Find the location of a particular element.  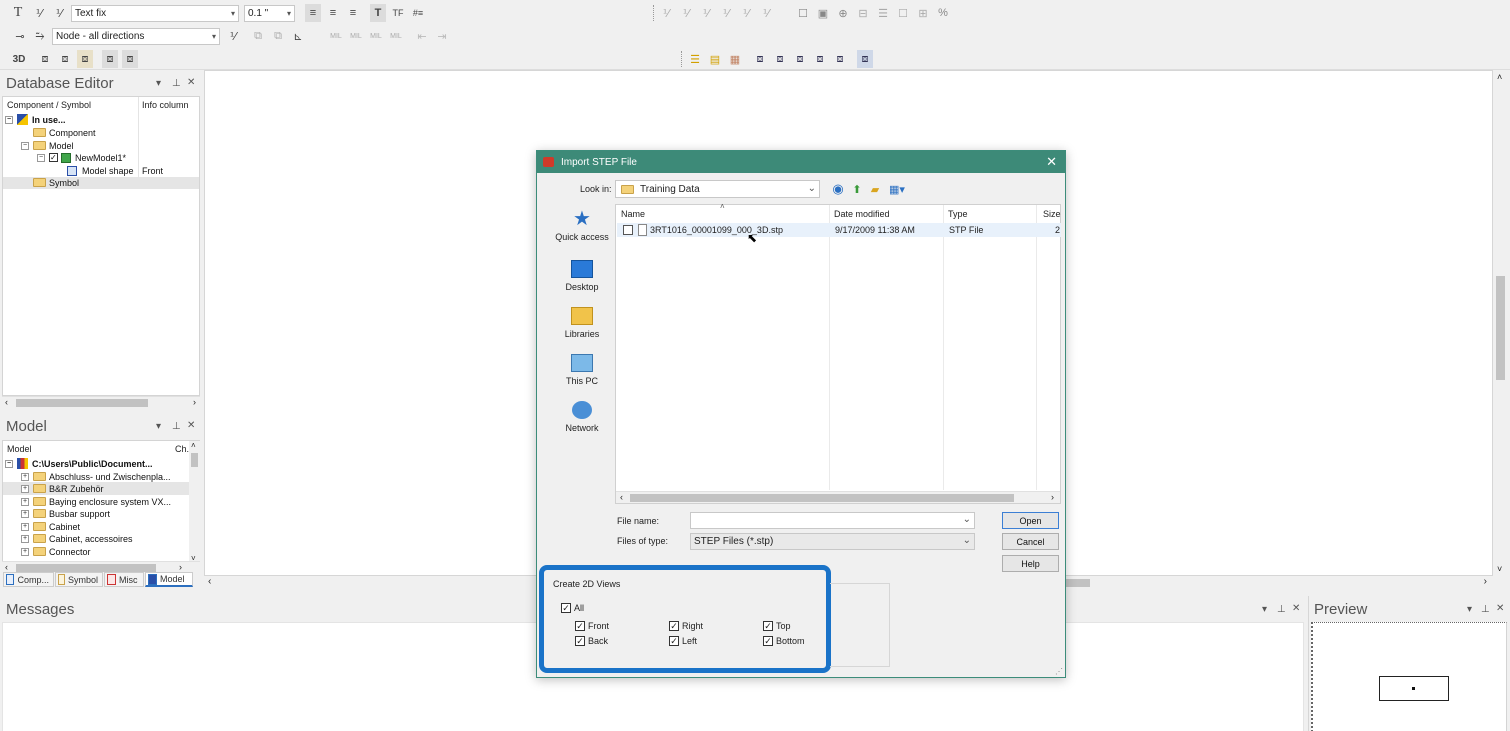

checkbox-icon: ✓ is located at coordinates (53, 157).